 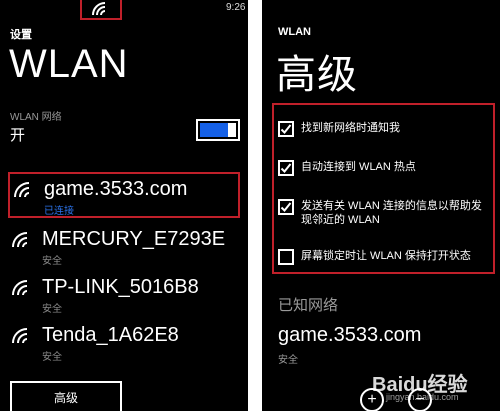 I want to click on status-wifi-highlight, so click(x=101, y=10).